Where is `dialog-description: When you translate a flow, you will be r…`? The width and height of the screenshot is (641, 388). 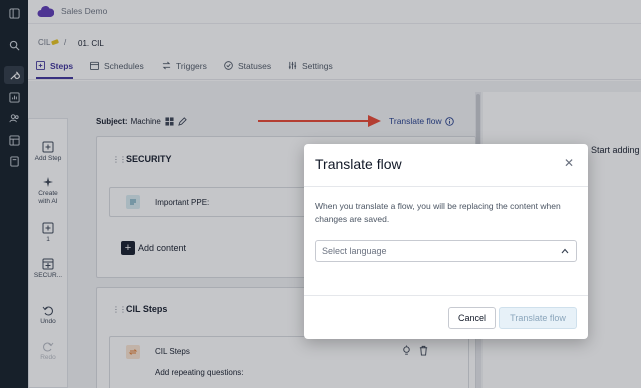
dialog-description: When you translate a flow, you will be r… is located at coordinates (438, 212).